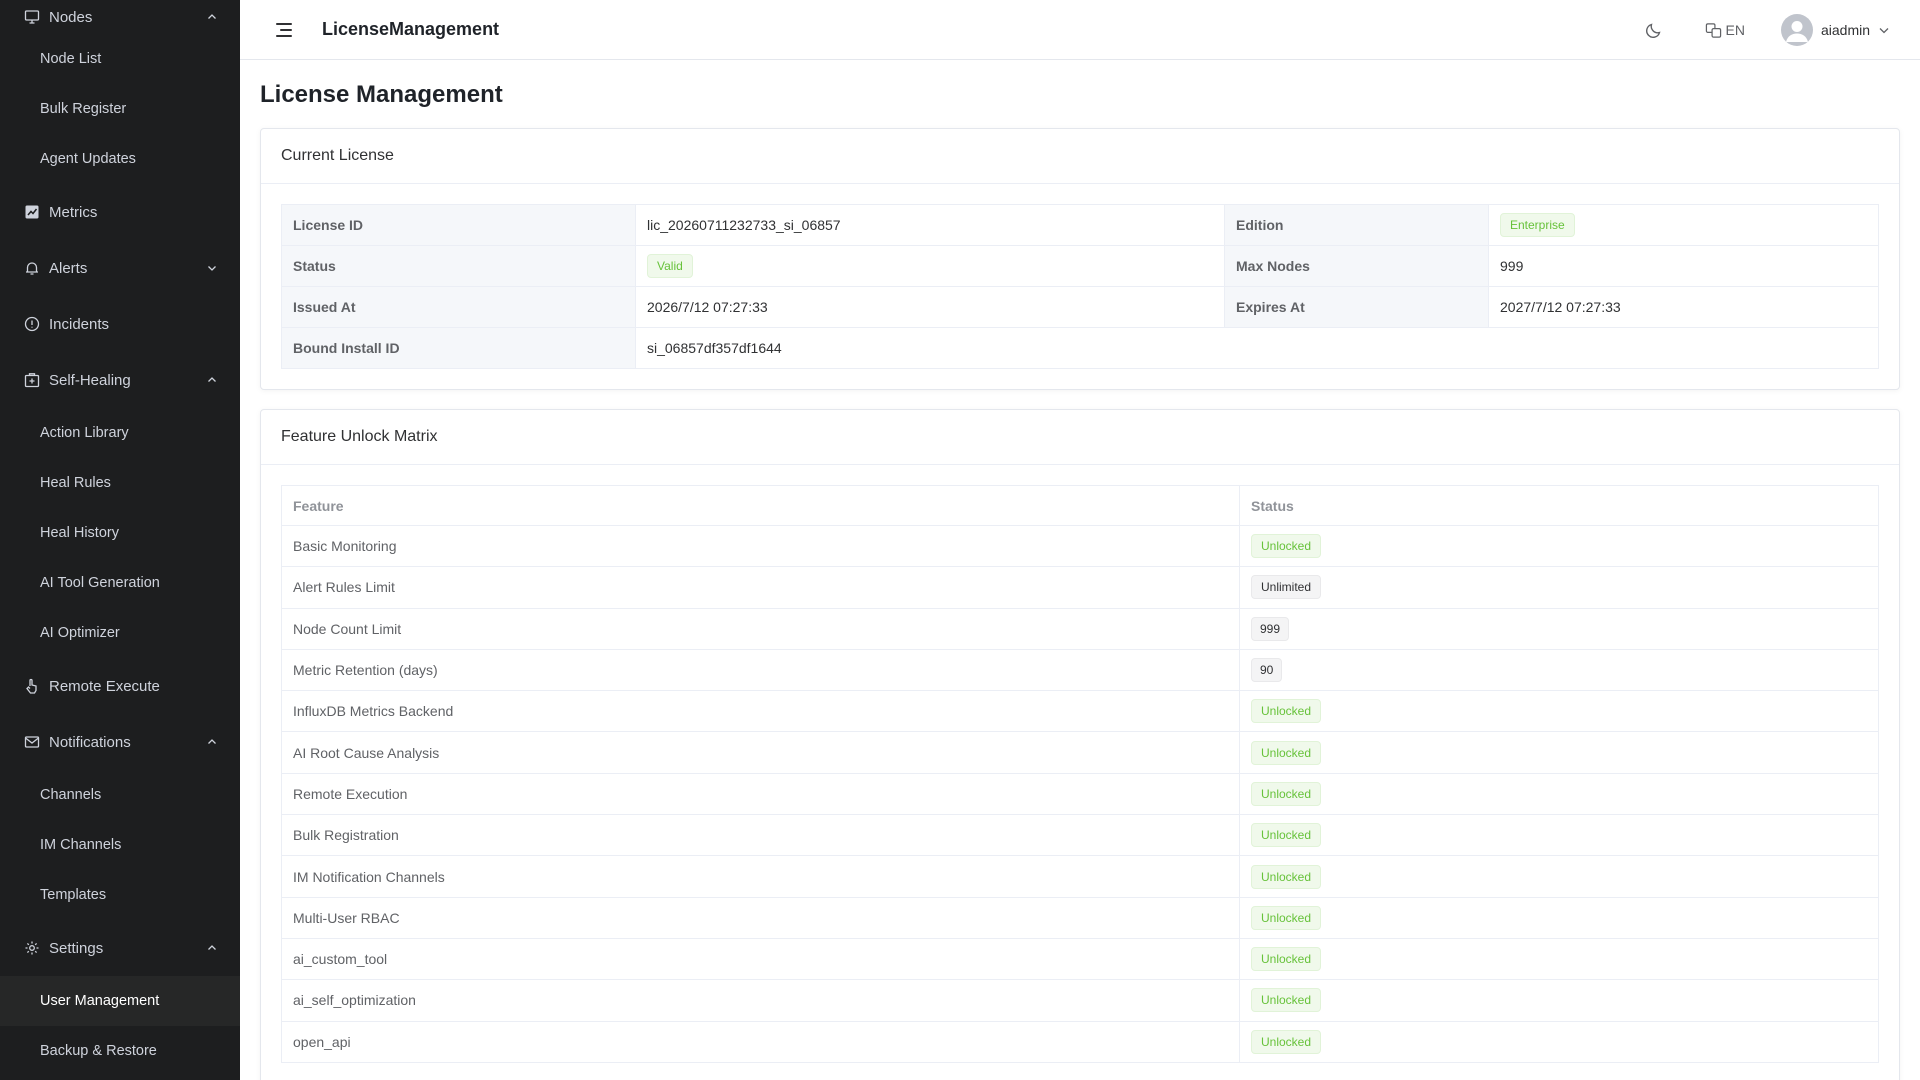 This screenshot has height=1080, width=1920. I want to click on table-row: Metric Retention (days) 90, so click(1080, 670).